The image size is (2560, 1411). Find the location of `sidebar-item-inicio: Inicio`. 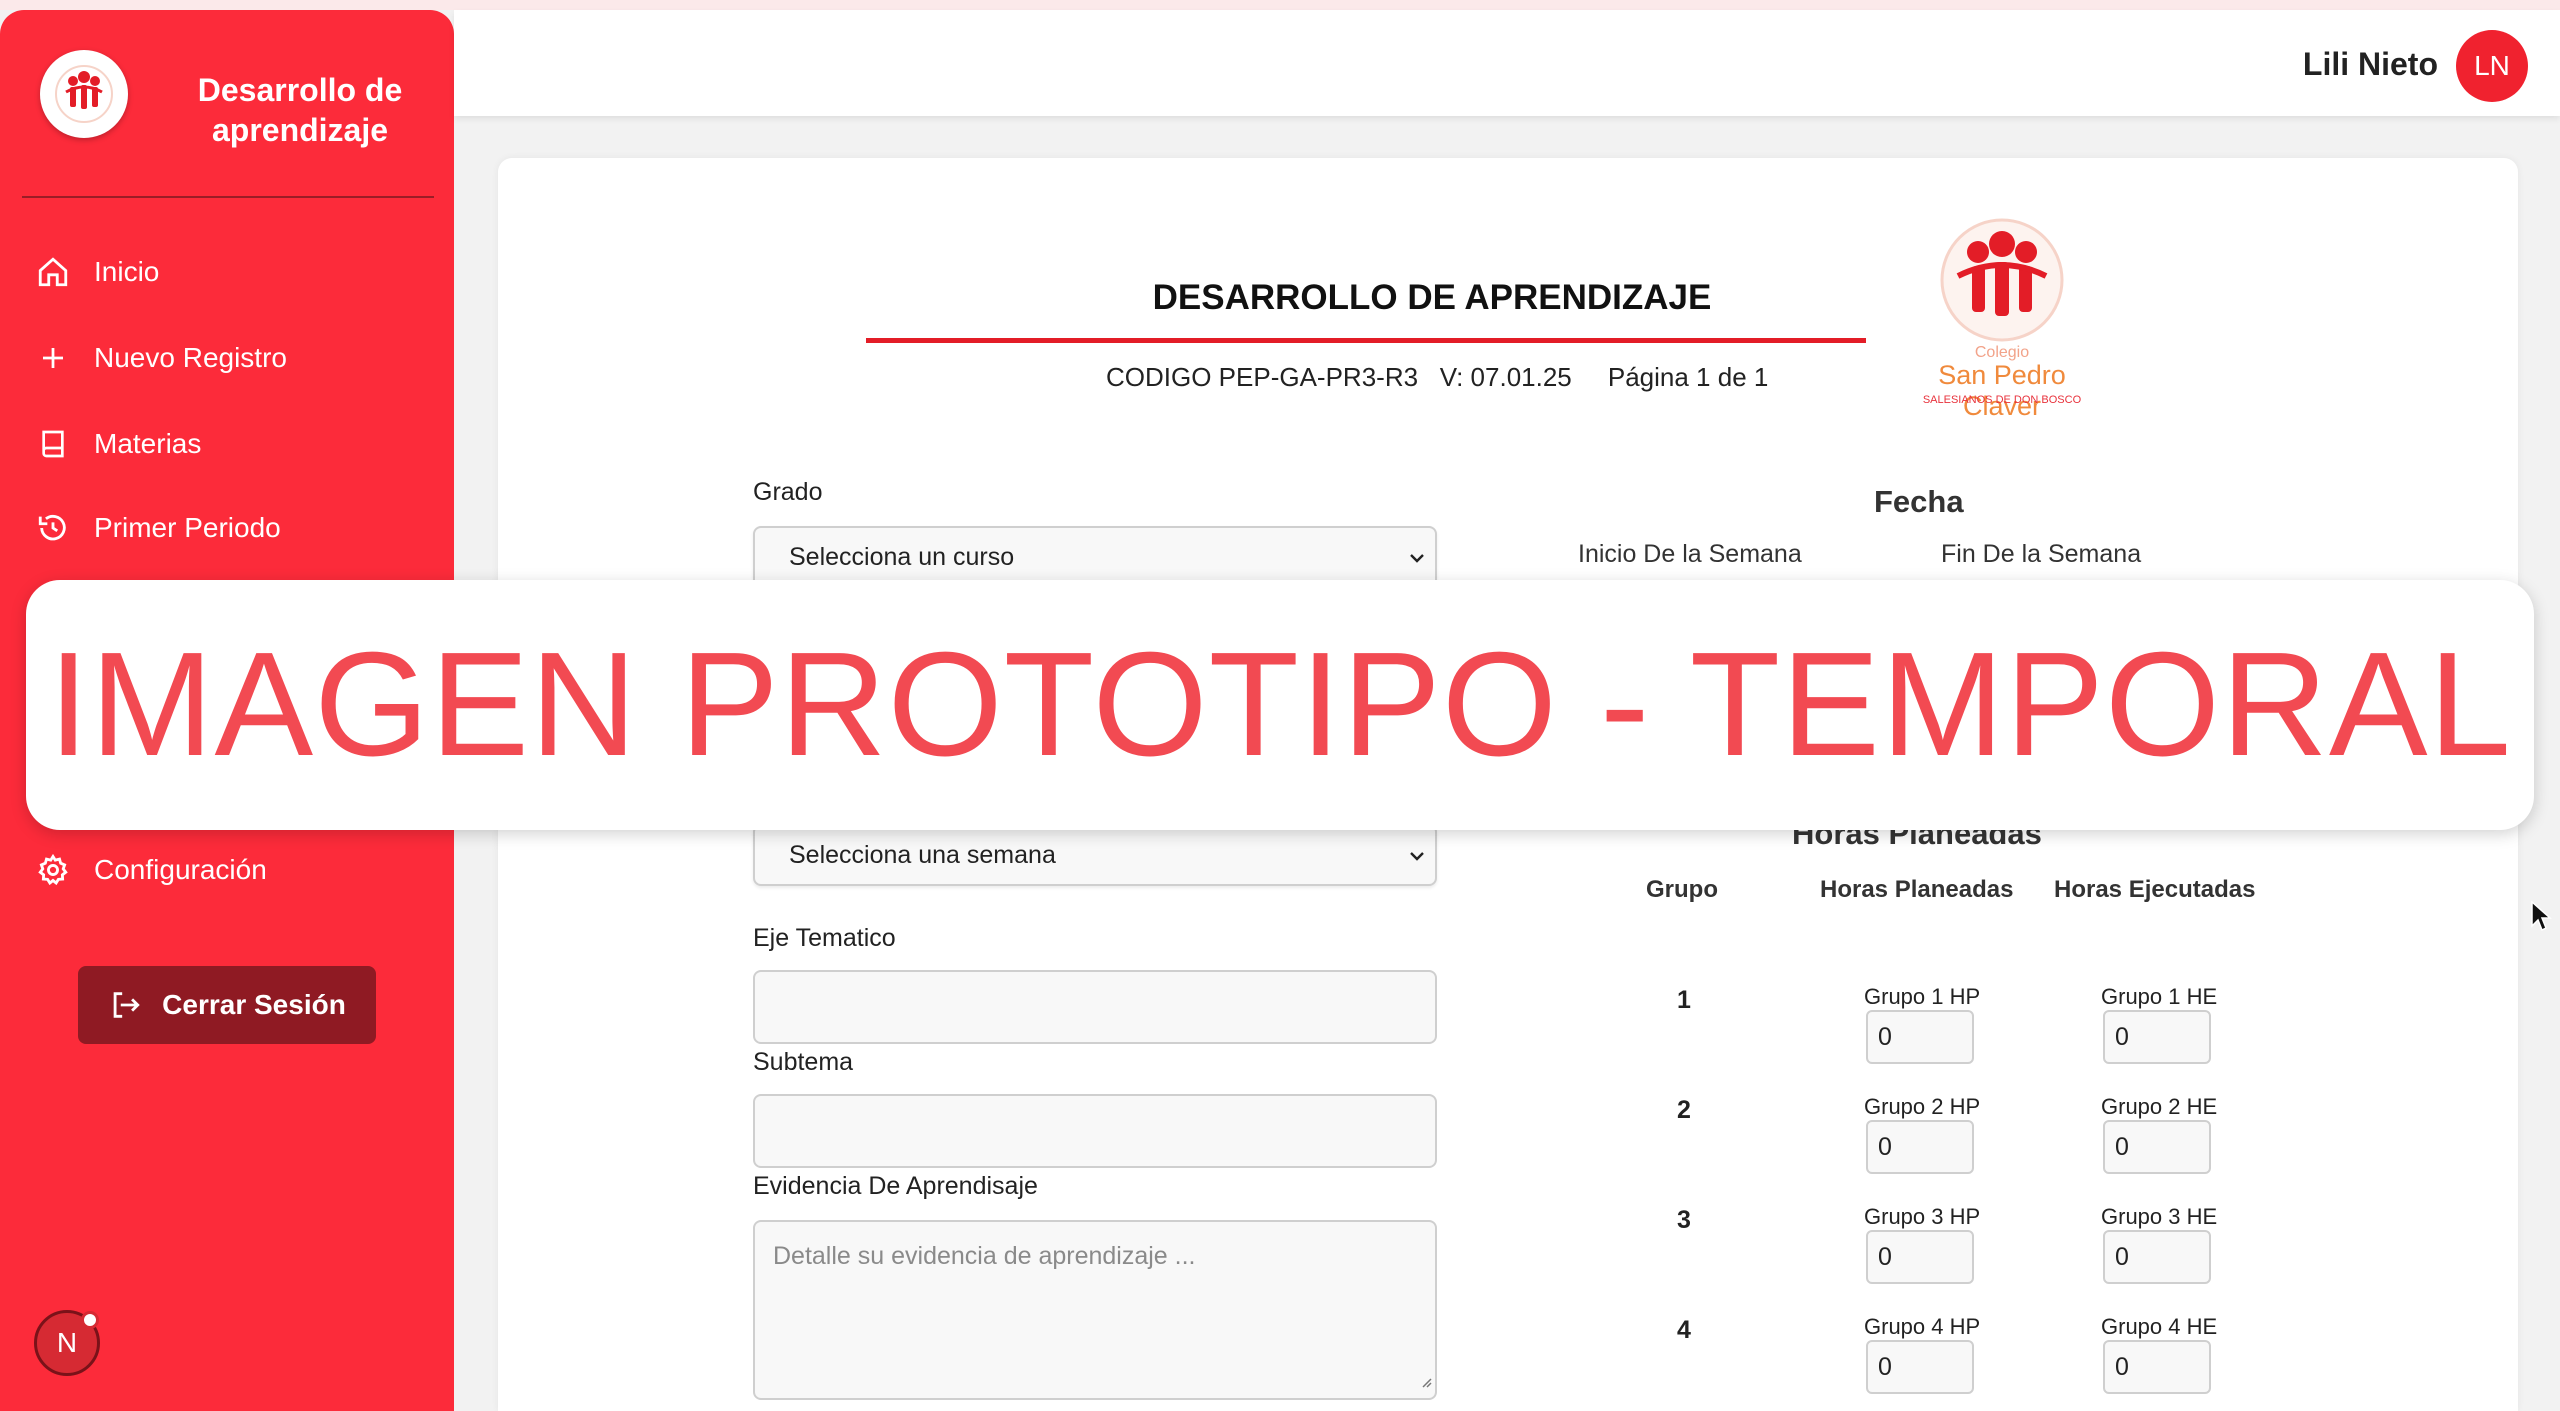

sidebar-item-inicio: Inicio is located at coordinates (234, 272).